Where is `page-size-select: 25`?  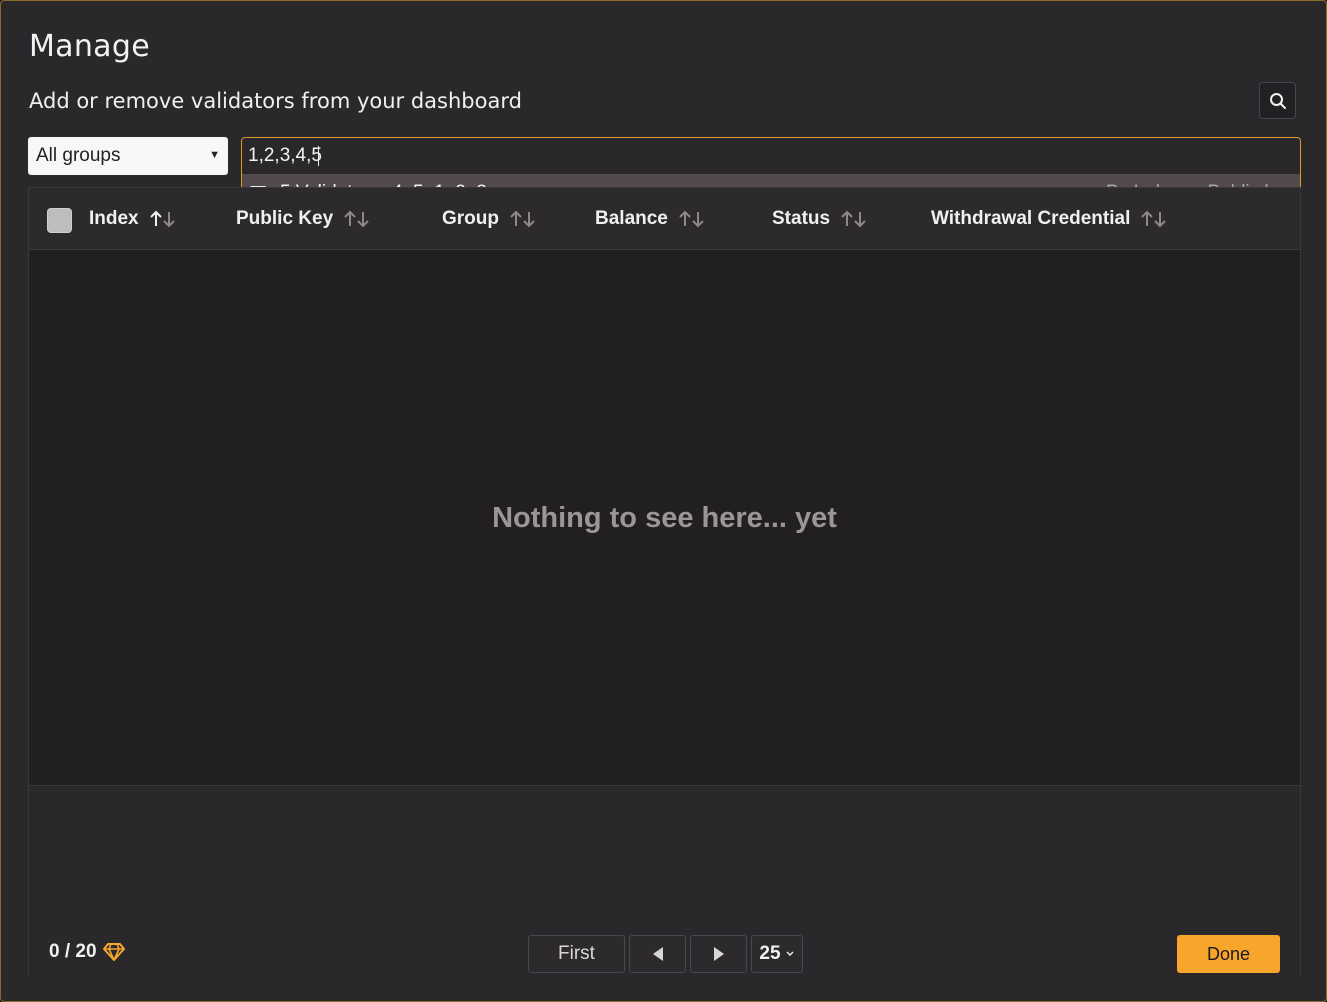 page-size-select: 25 is located at coordinates (777, 954).